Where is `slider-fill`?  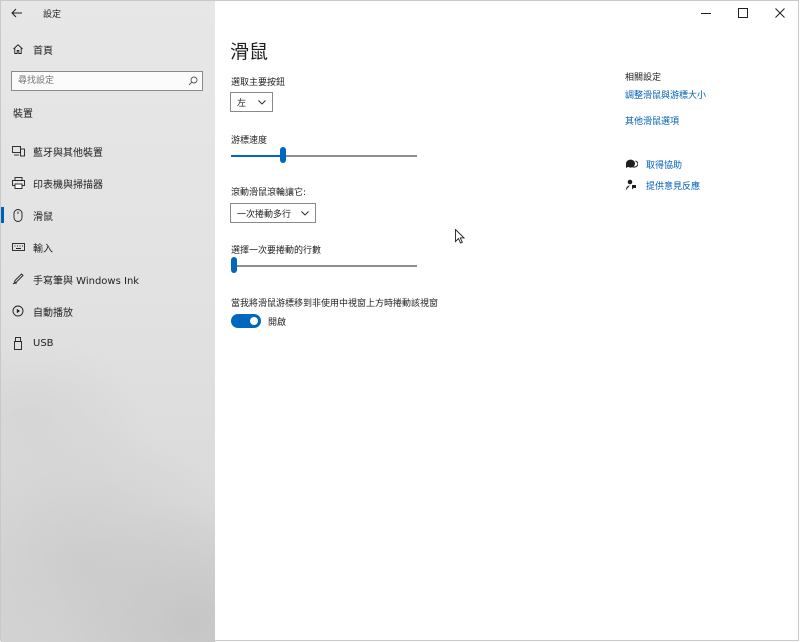
slider-fill is located at coordinates (257, 156).